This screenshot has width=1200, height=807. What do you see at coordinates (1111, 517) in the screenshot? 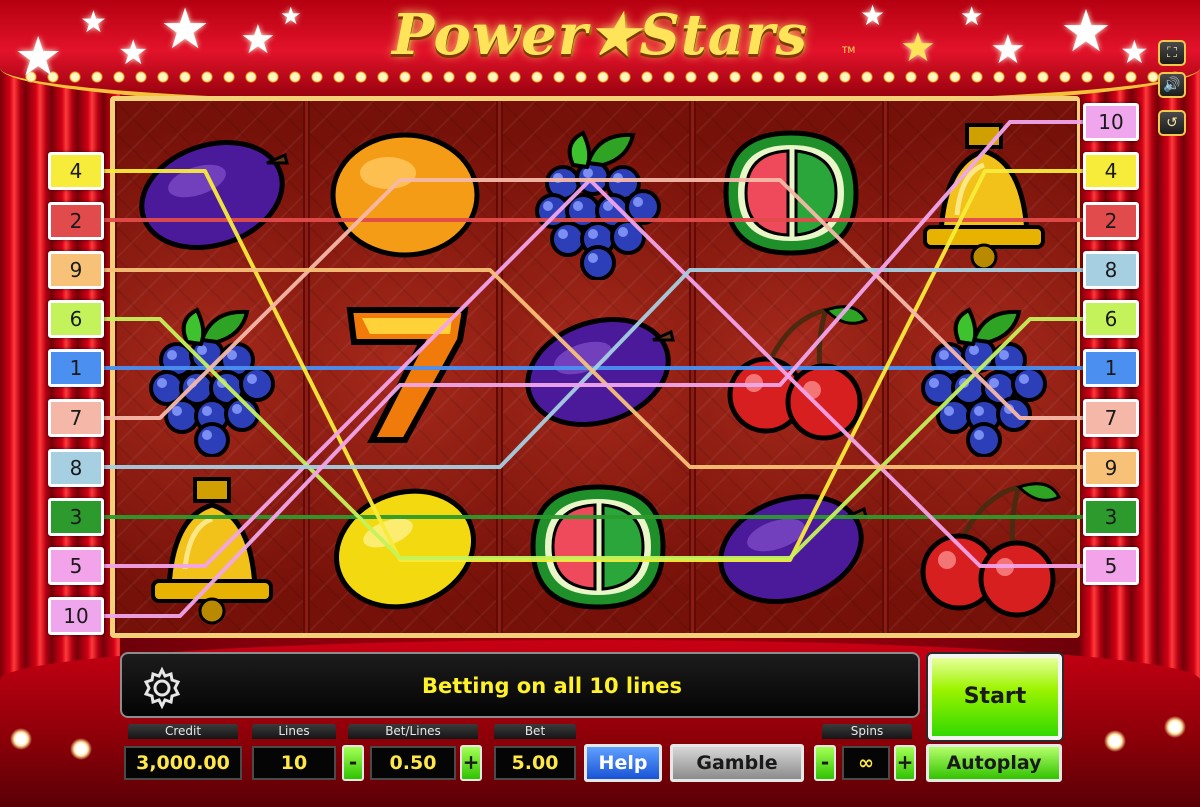
I see `line-3-right-marker: 3` at bounding box center [1111, 517].